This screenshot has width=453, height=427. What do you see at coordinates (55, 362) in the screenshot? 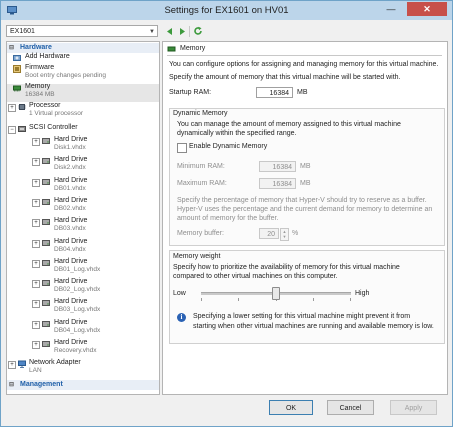
I see `tree-item-label: Network Adapter` at bounding box center [55, 362].